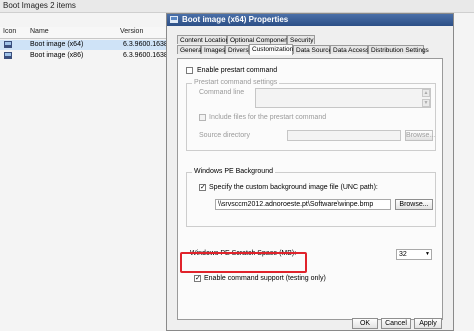  I want to click on prestart-group-title: Prestart command settings, so click(236, 82).